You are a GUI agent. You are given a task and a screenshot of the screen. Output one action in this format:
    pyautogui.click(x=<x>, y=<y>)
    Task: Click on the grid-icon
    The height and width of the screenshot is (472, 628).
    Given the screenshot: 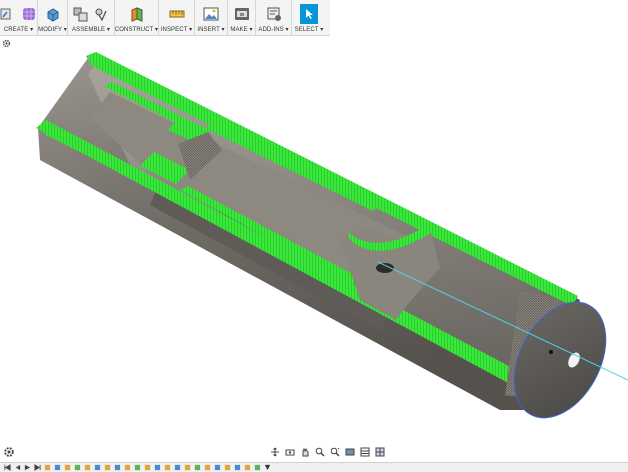 What is the action you would take?
    pyautogui.click(x=365, y=452)
    